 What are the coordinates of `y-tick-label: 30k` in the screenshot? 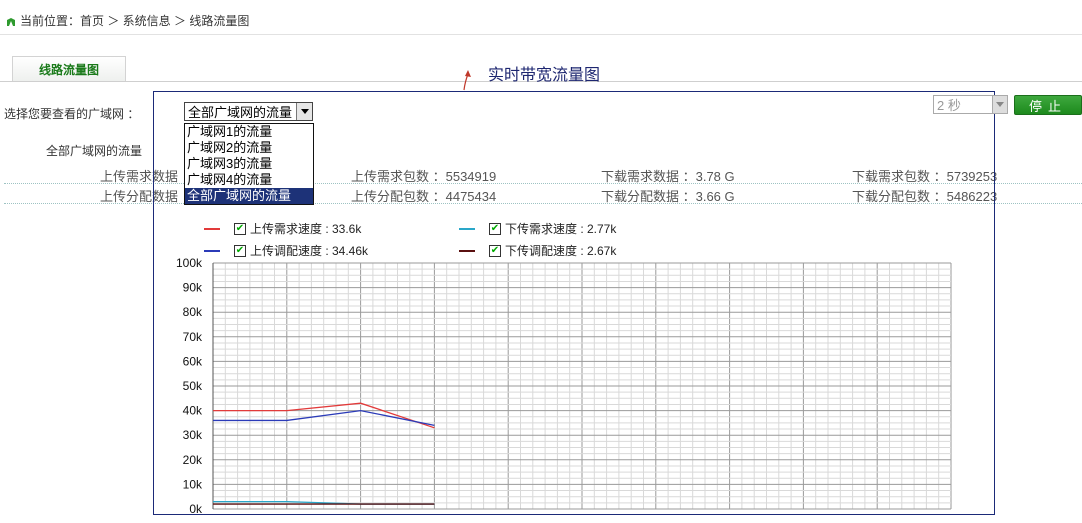 It's located at (193, 435).